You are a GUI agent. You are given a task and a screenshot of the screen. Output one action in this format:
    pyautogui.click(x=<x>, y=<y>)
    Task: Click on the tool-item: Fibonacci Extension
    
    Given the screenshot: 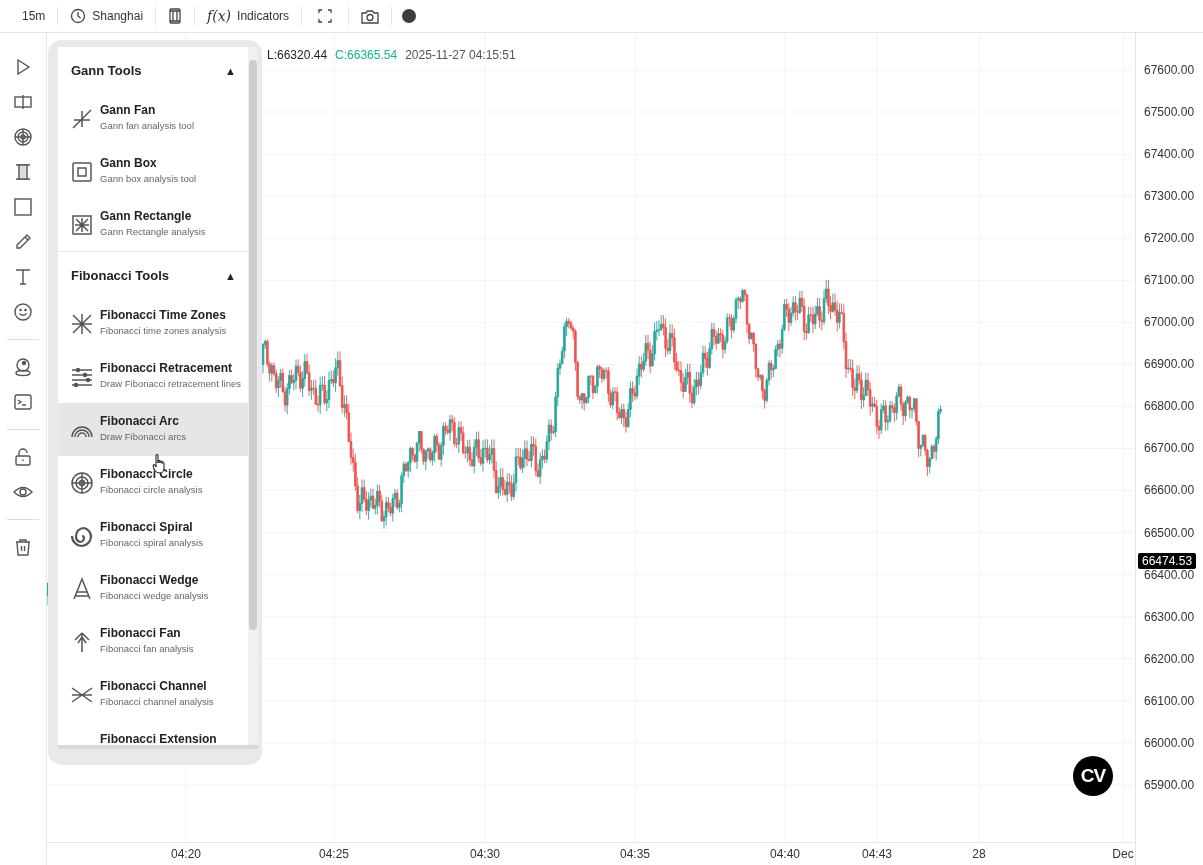 What is the action you would take?
    pyautogui.click(x=153, y=733)
    